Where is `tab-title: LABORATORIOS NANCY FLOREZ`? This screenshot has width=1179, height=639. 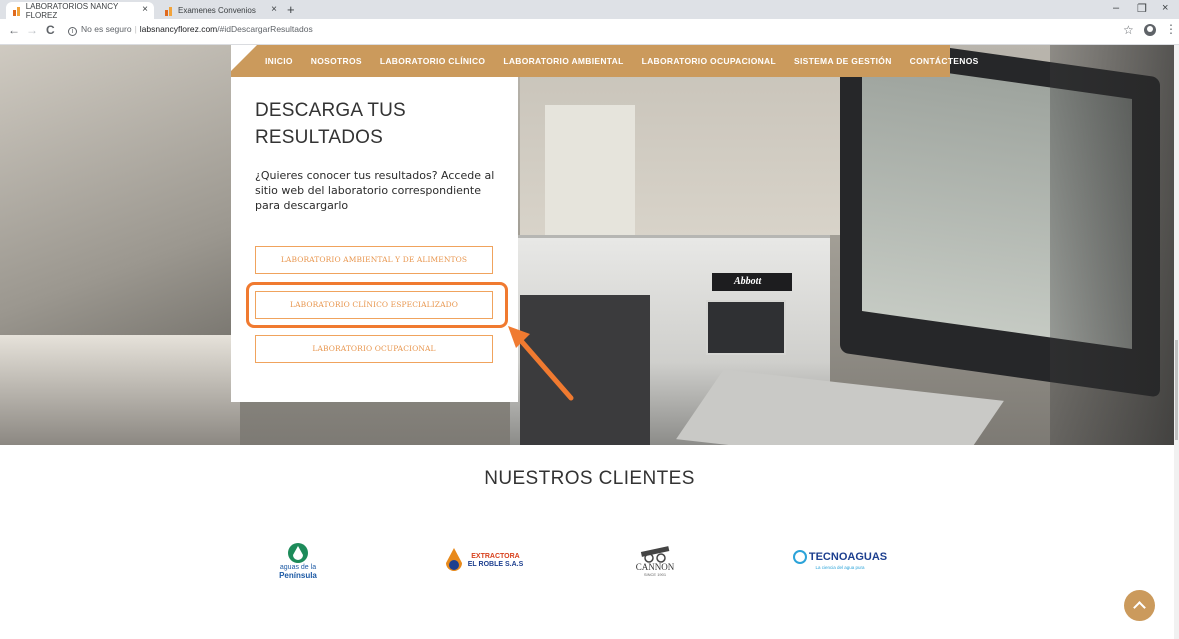 tab-title: LABORATORIOS NANCY FLOREZ is located at coordinates (72, 10).